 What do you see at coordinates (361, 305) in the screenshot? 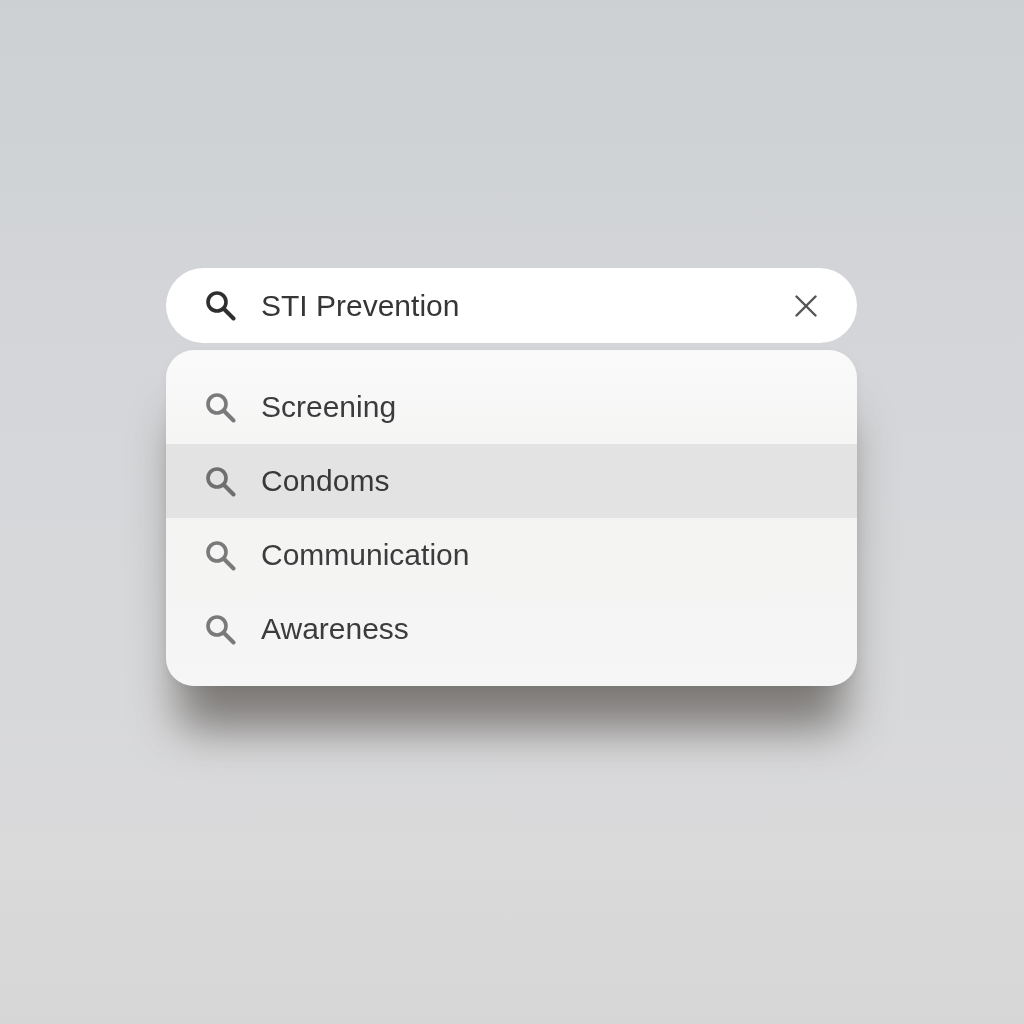
I see `search-query: STI Prevention` at bounding box center [361, 305].